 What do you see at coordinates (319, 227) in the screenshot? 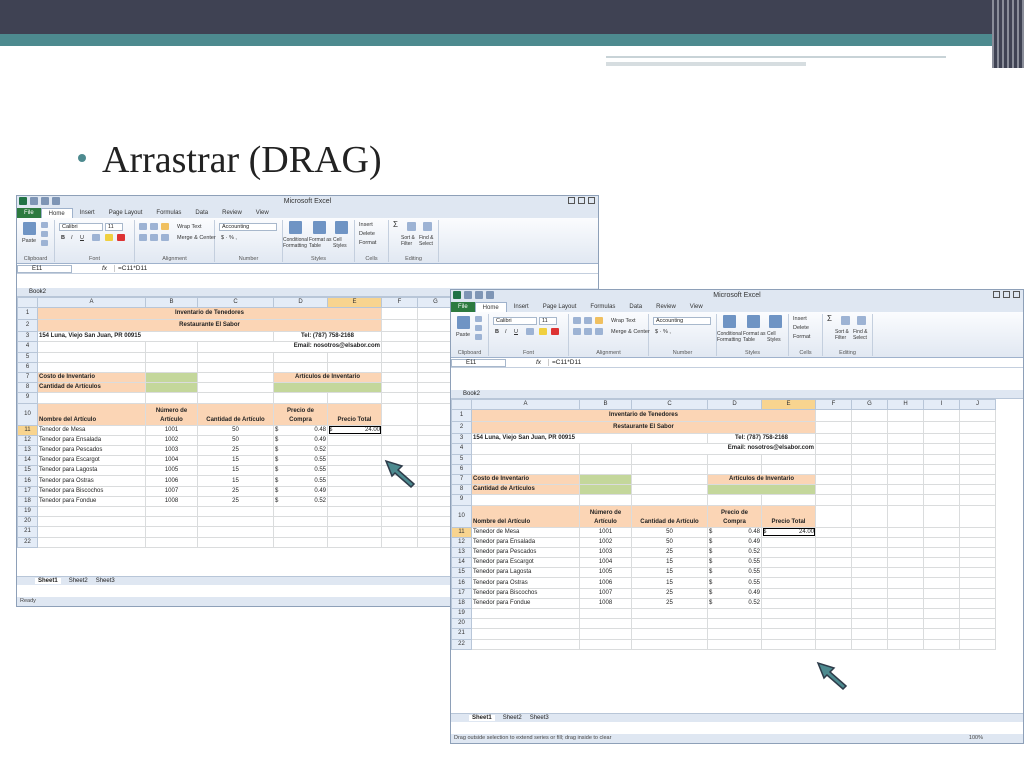
I see `format-table-icon` at bounding box center [319, 227].